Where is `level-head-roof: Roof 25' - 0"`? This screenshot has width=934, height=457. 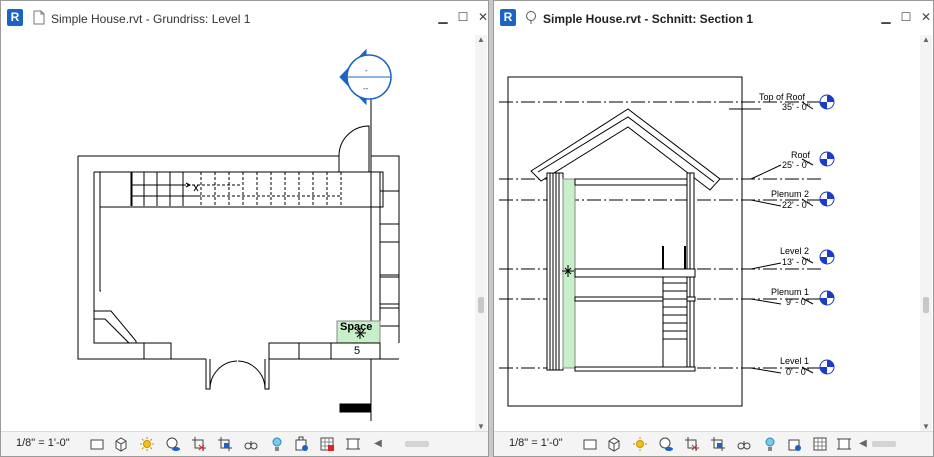
level-head-roof: Roof 25' - 0" is located at coordinates (796, 160).